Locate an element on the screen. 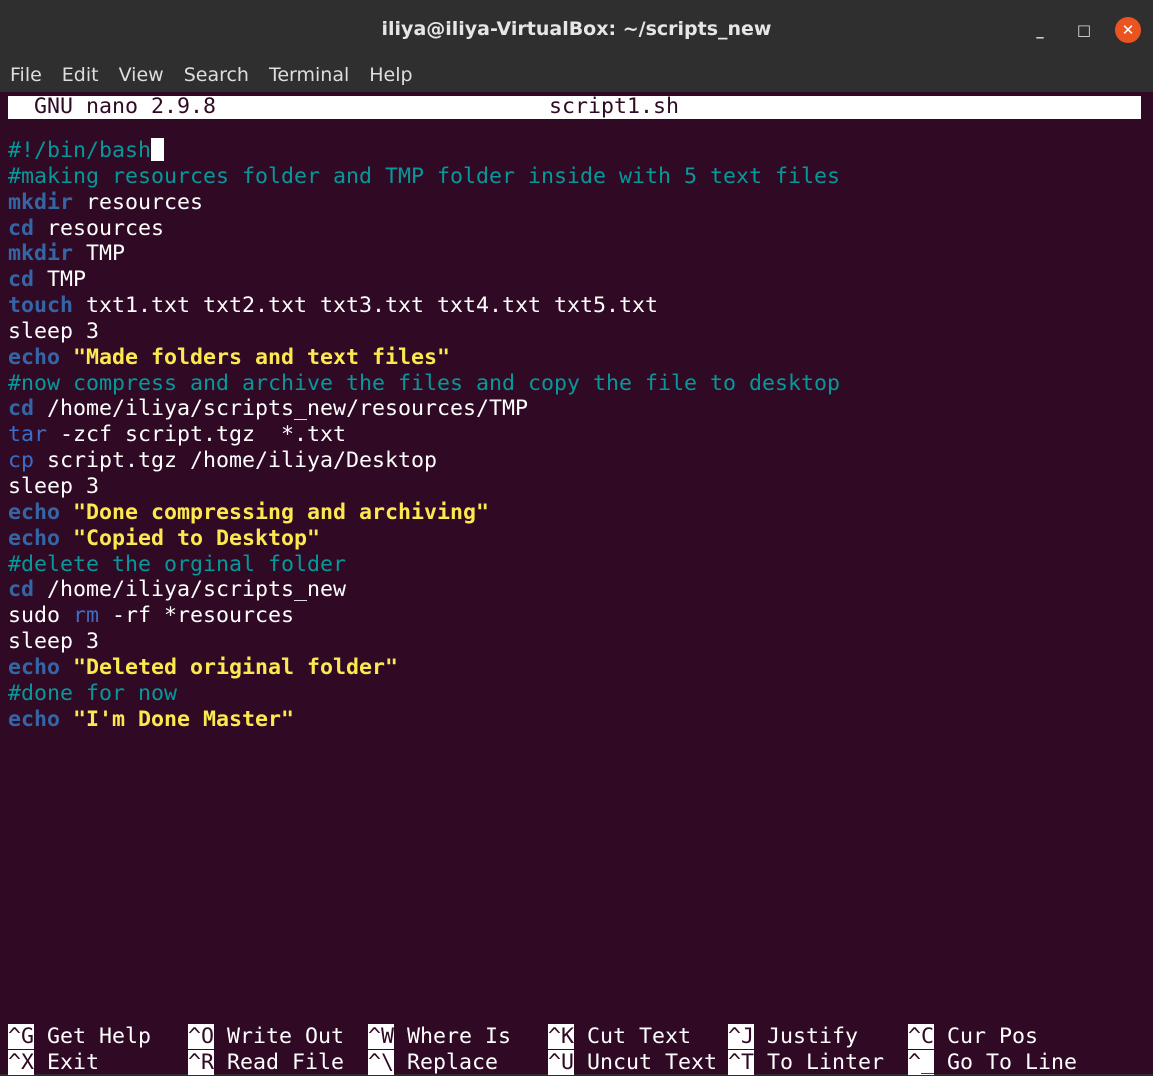 The image size is (1153, 1076). menu-bar: File Edit View Search Terminal Help is located at coordinates (576, 75).